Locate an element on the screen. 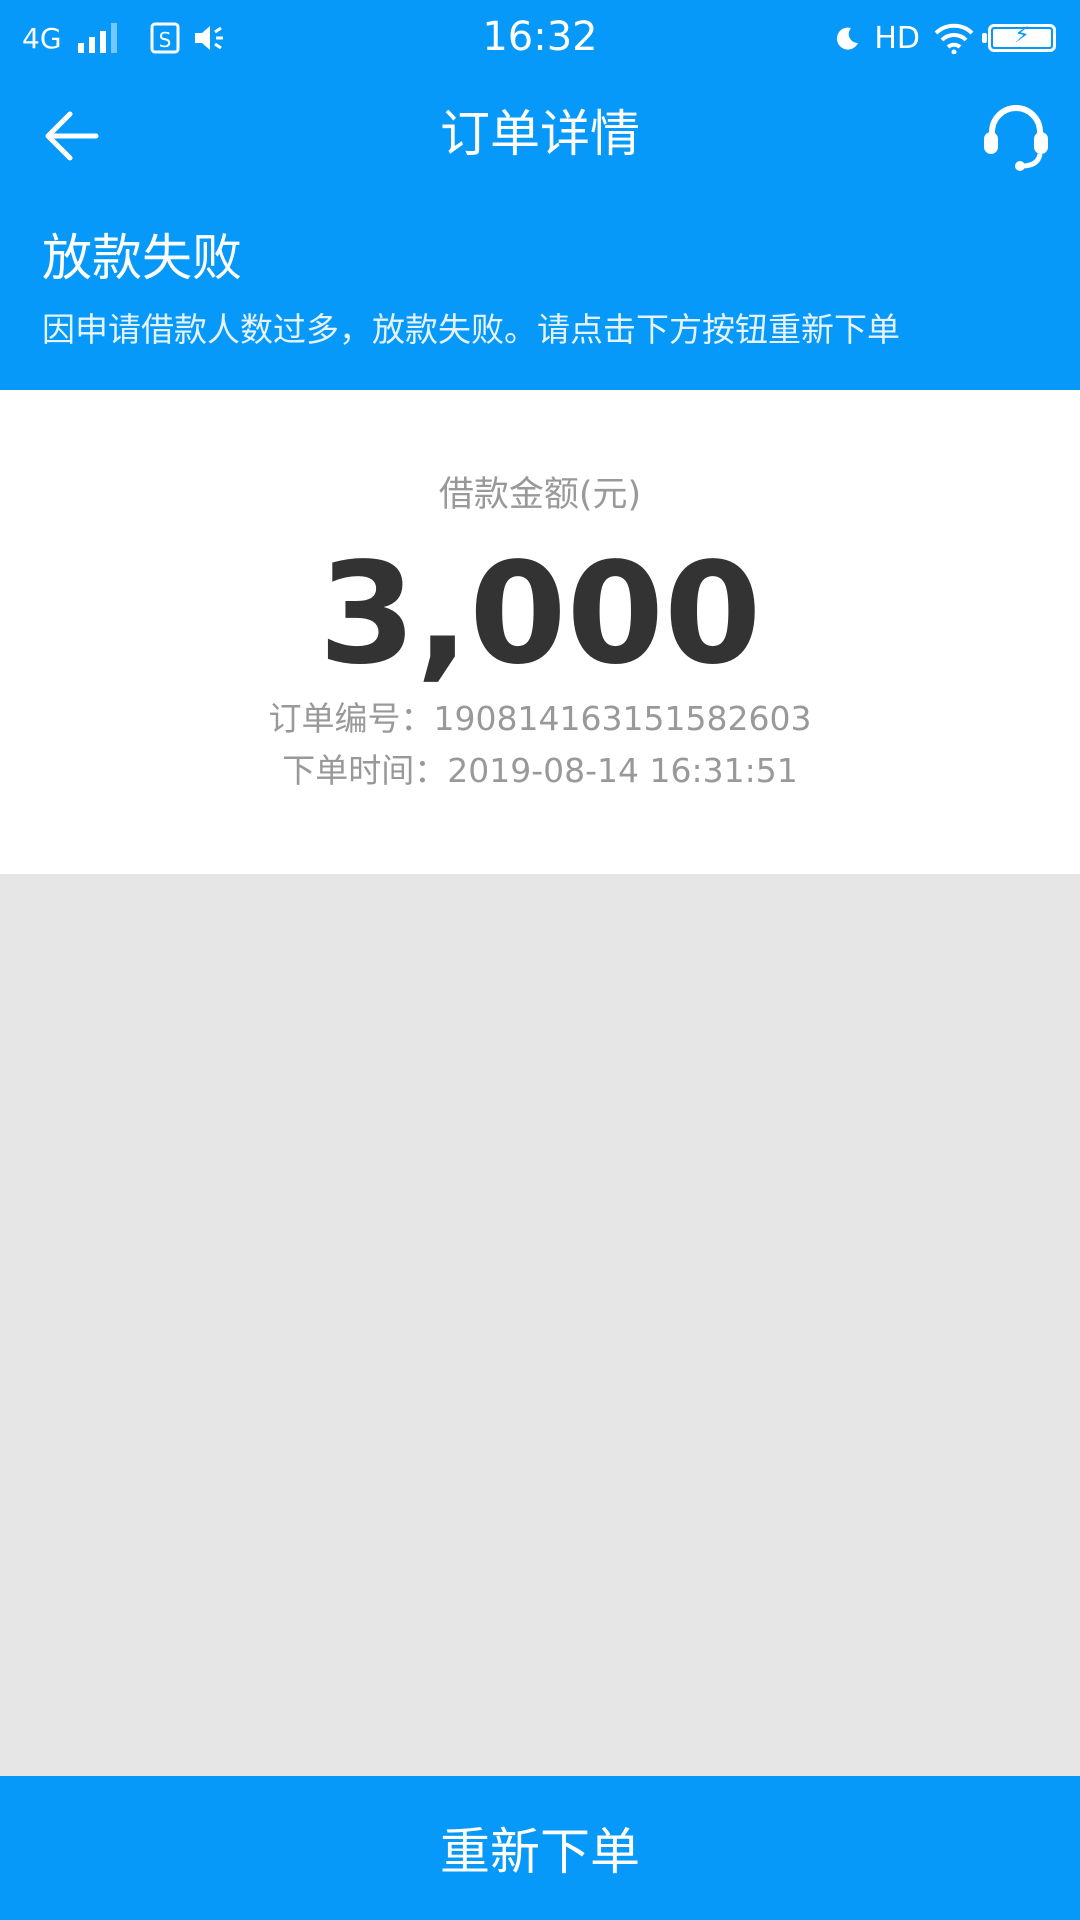  moon-icon is located at coordinates (848, 38).